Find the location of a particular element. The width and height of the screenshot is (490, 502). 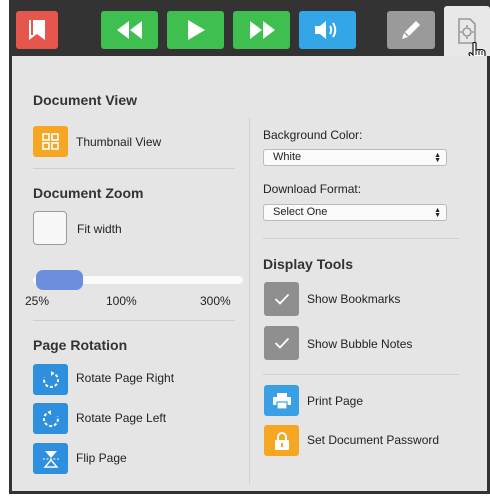

rotate-left-icon is located at coordinates (50, 418).